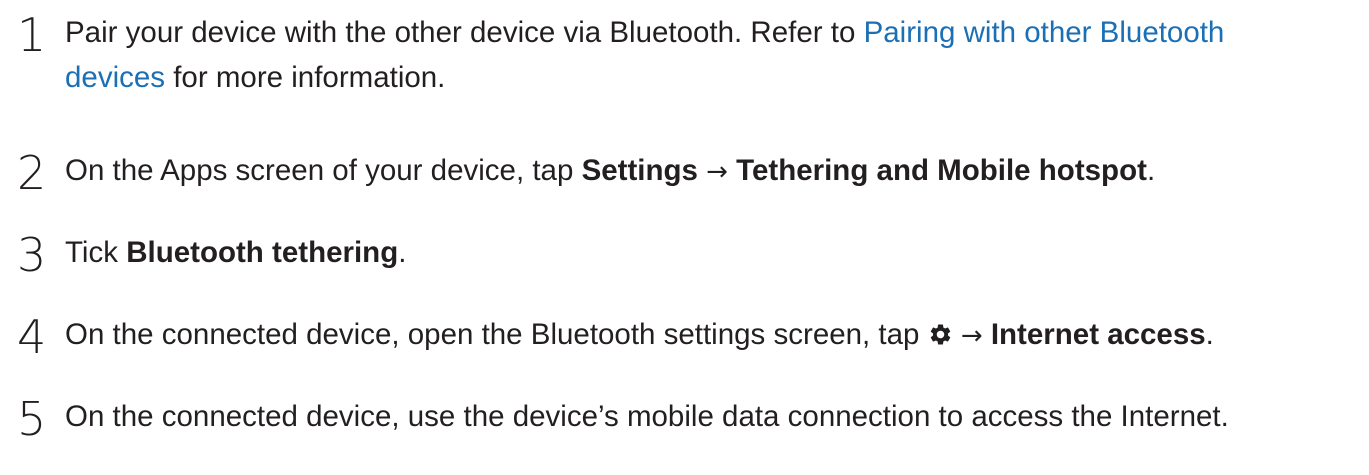 Image resolution: width=1369 pixels, height=475 pixels. Describe the element at coordinates (32, 337) in the screenshot. I see `step-number: 4` at that location.